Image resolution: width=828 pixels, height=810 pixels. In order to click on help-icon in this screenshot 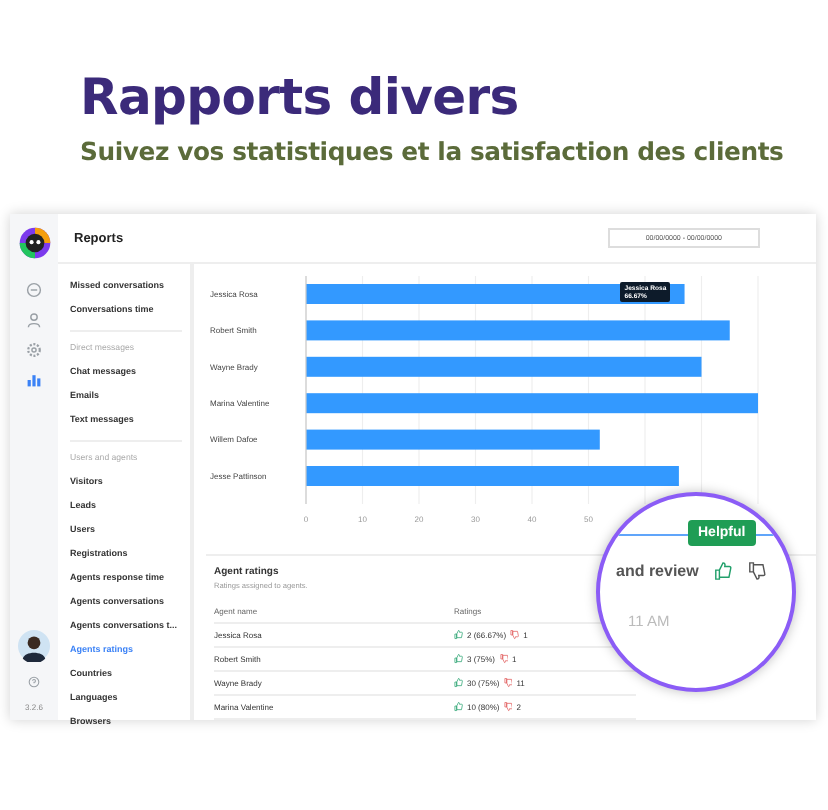, I will do `click(34, 682)`.